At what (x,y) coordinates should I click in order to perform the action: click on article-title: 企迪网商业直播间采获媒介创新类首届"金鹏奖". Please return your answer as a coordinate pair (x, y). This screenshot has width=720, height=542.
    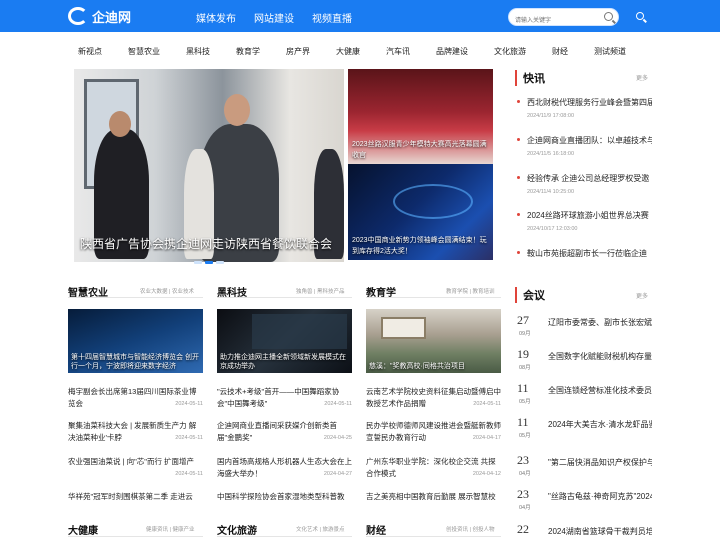
    Looking at the image, I should click on (277, 431).